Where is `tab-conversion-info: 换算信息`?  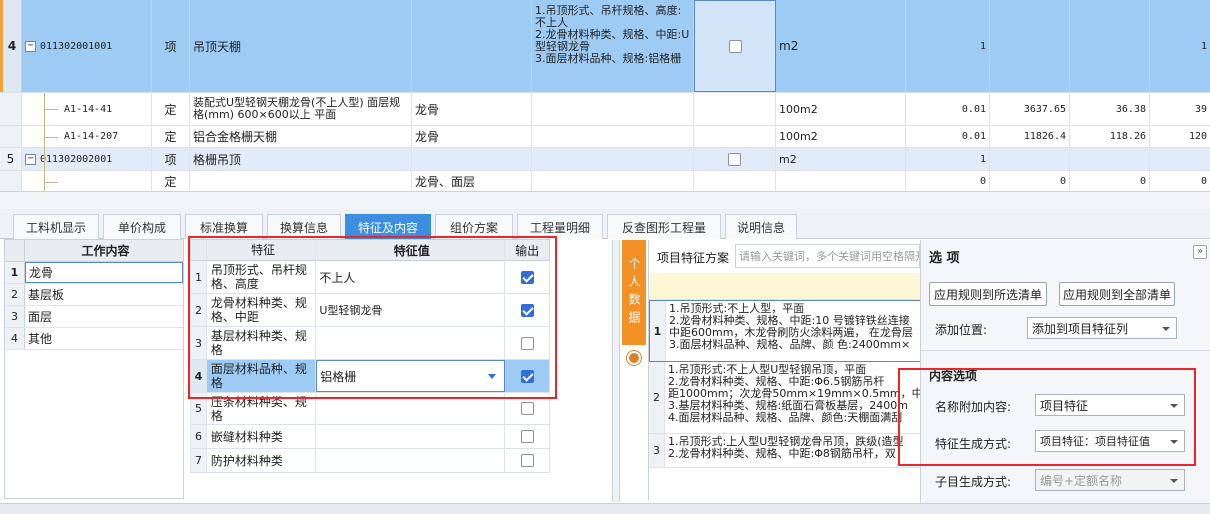
tab-conversion-info: 换算信息 is located at coordinates (304, 226).